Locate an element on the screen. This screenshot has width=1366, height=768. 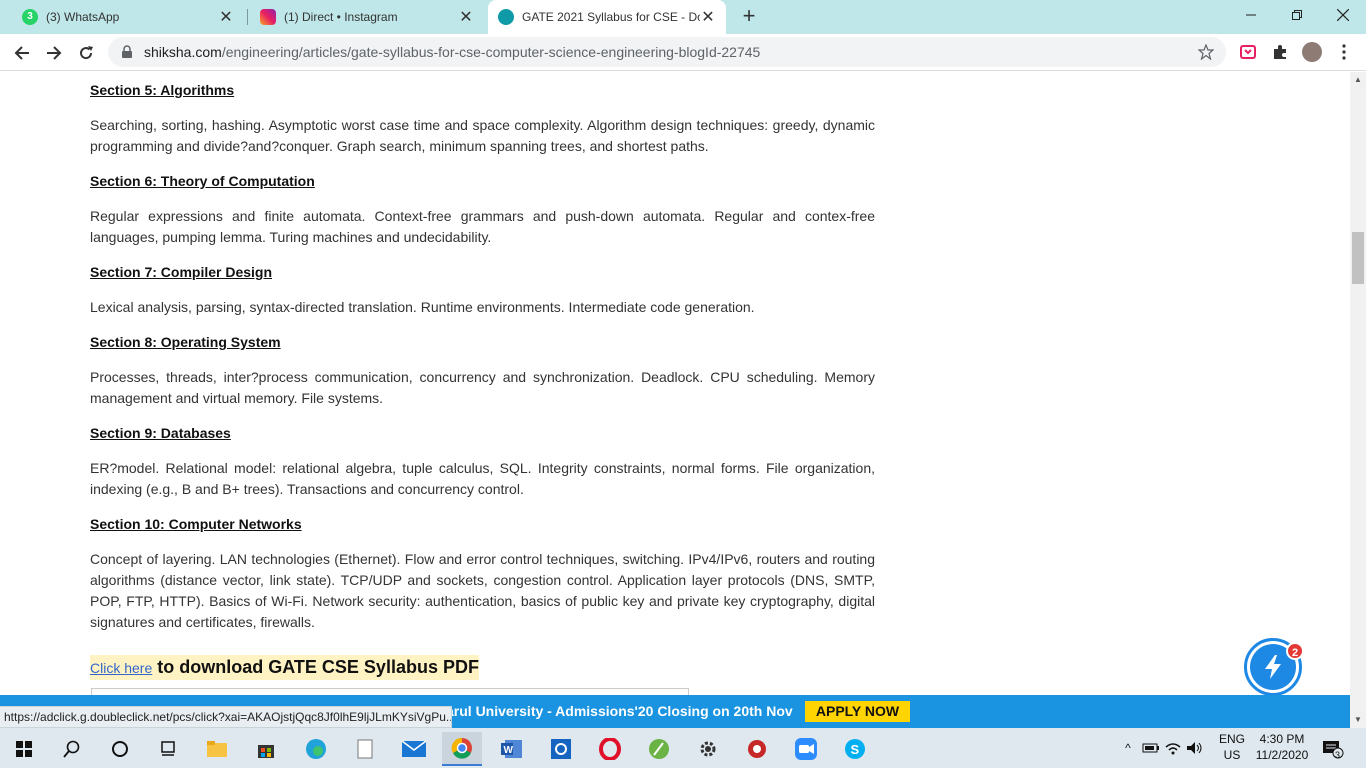
taskbar-settings is located at coordinates (708, 749).